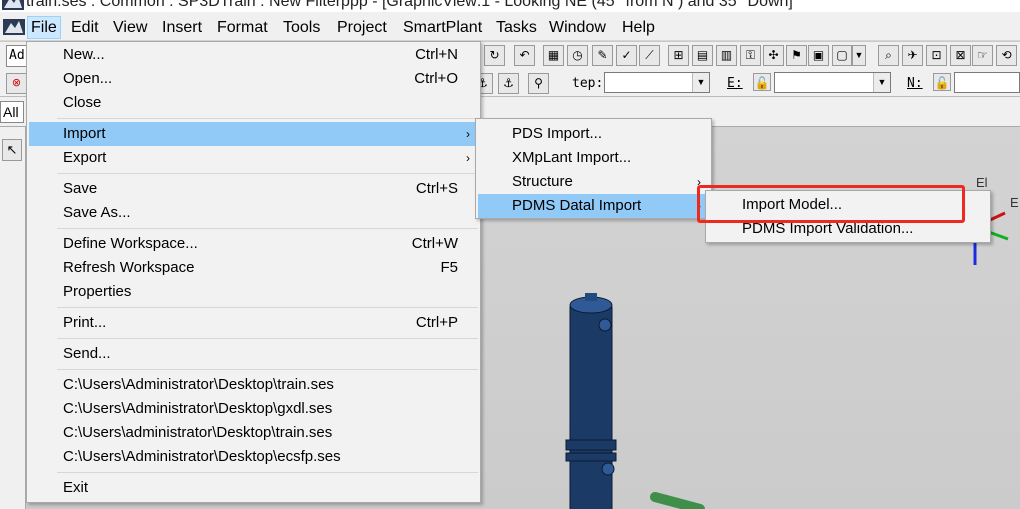 The height and width of the screenshot is (509, 1020). I want to click on flag-icon: ⚑, so click(796, 55).